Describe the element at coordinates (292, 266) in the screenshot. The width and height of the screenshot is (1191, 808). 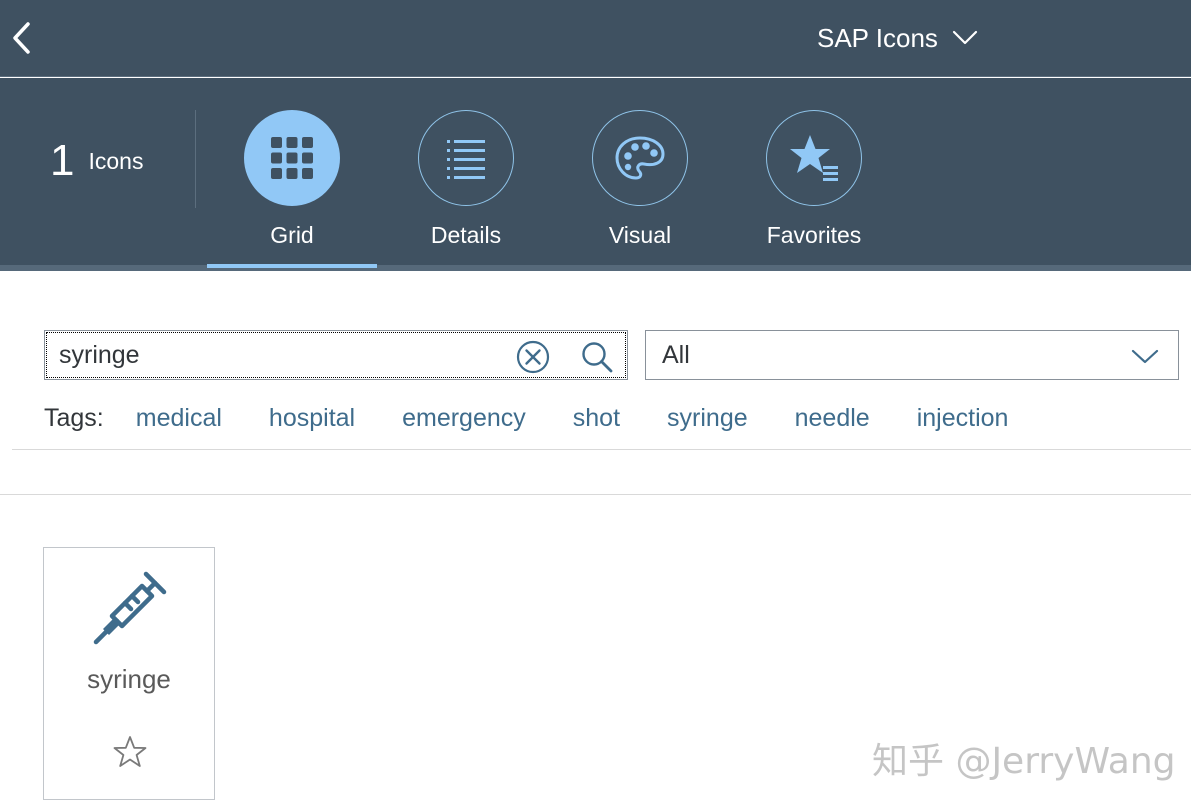
I see `tab-selected-indicator` at that location.